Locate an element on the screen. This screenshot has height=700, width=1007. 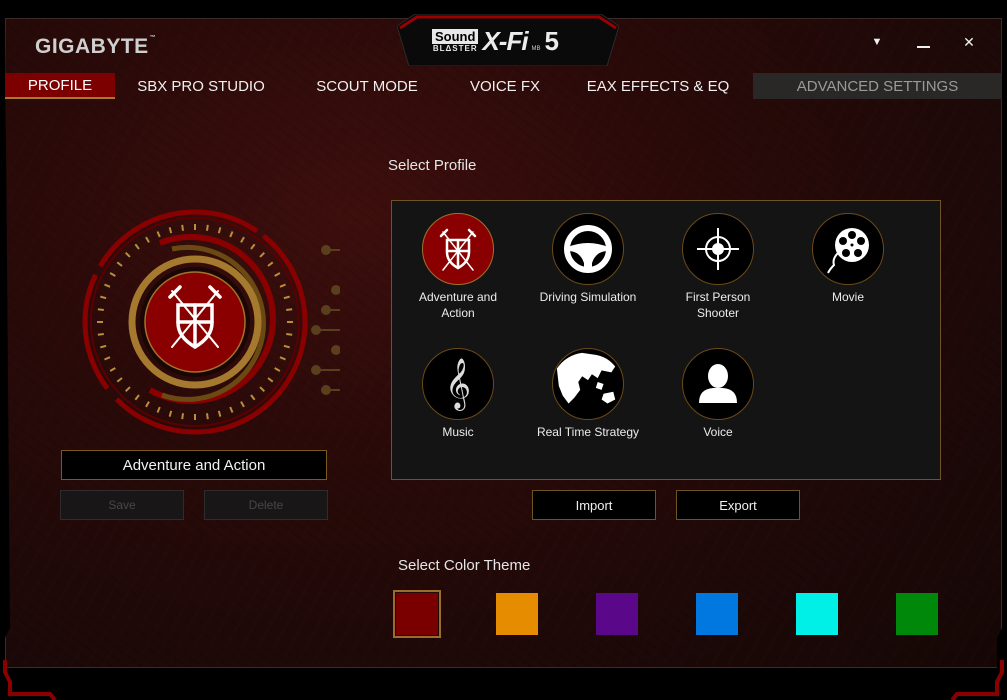
logo-sound: Sound is located at coordinates (455, 36).